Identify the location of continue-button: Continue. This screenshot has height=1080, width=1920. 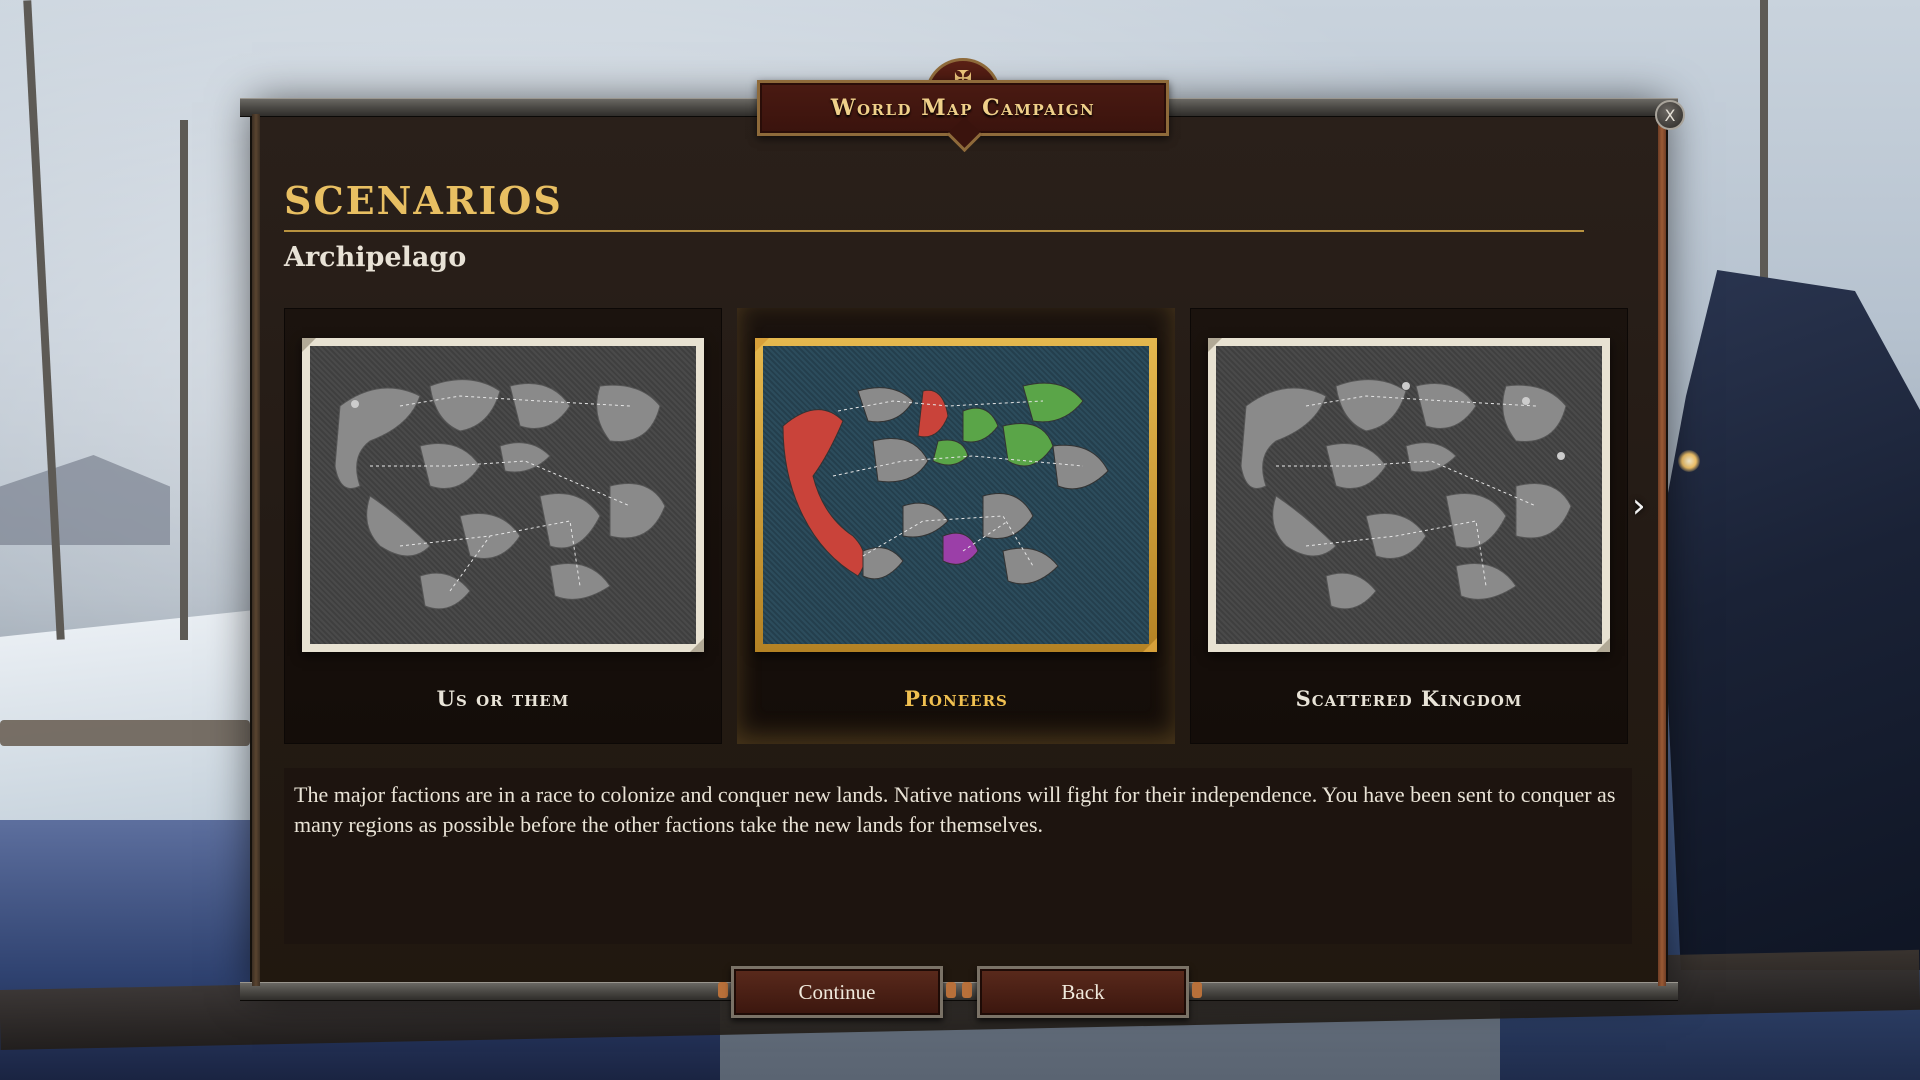
(837, 992).